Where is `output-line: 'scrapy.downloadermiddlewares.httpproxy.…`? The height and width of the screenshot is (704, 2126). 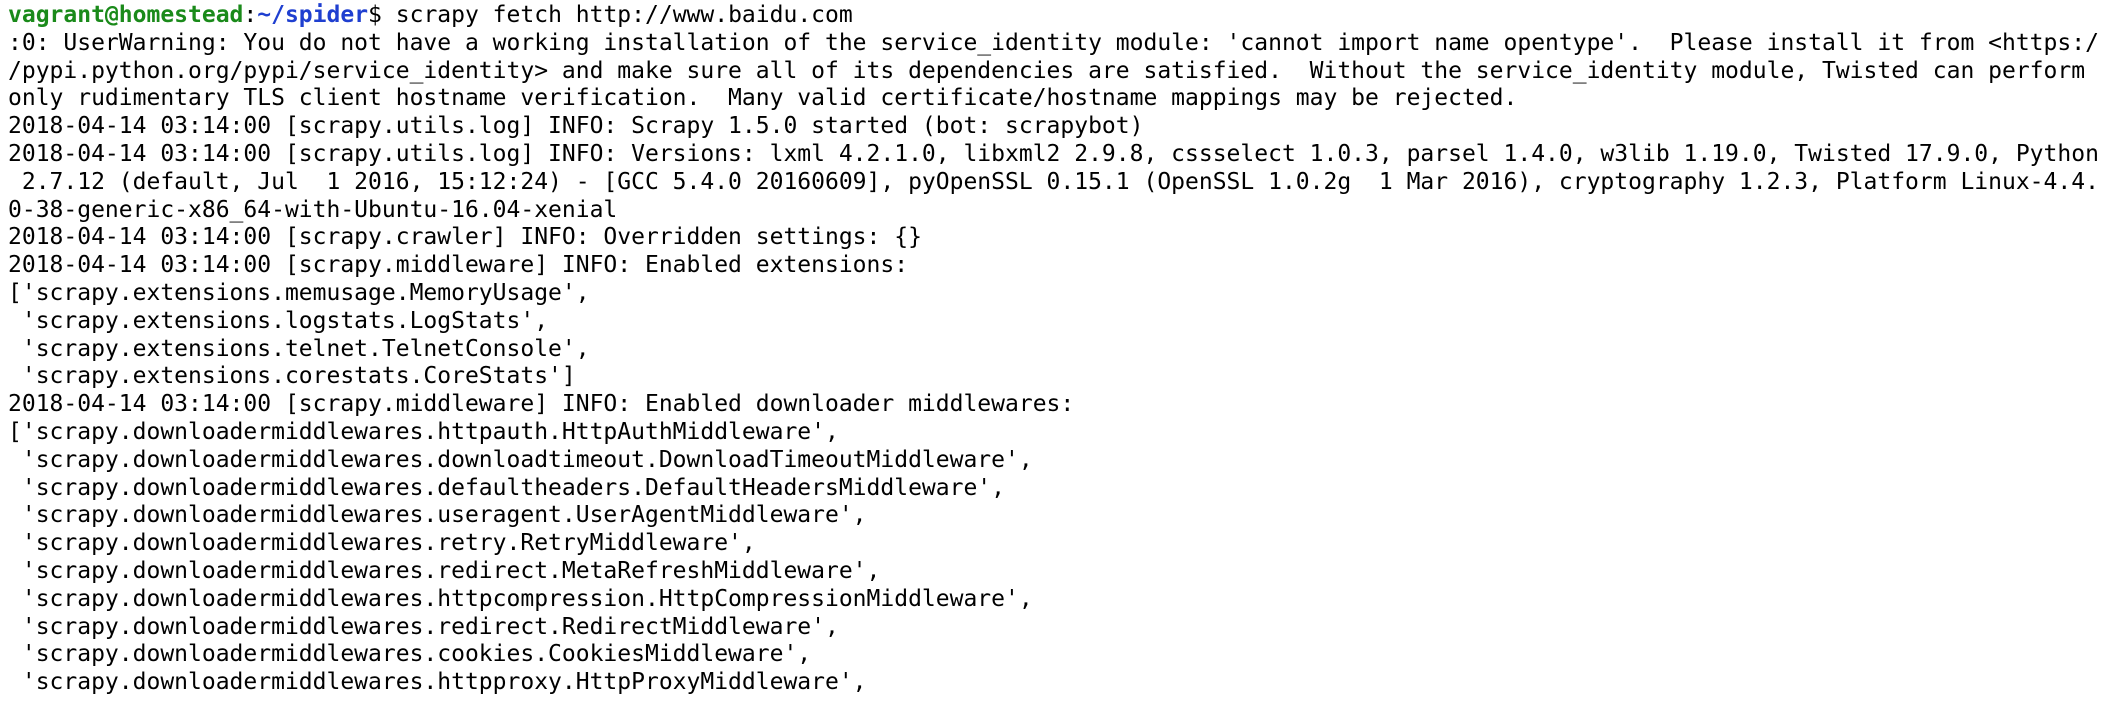 output-line: 'scrapy.downloadermiddlewares.httpproxy.… is located at coordinates (437, 682).